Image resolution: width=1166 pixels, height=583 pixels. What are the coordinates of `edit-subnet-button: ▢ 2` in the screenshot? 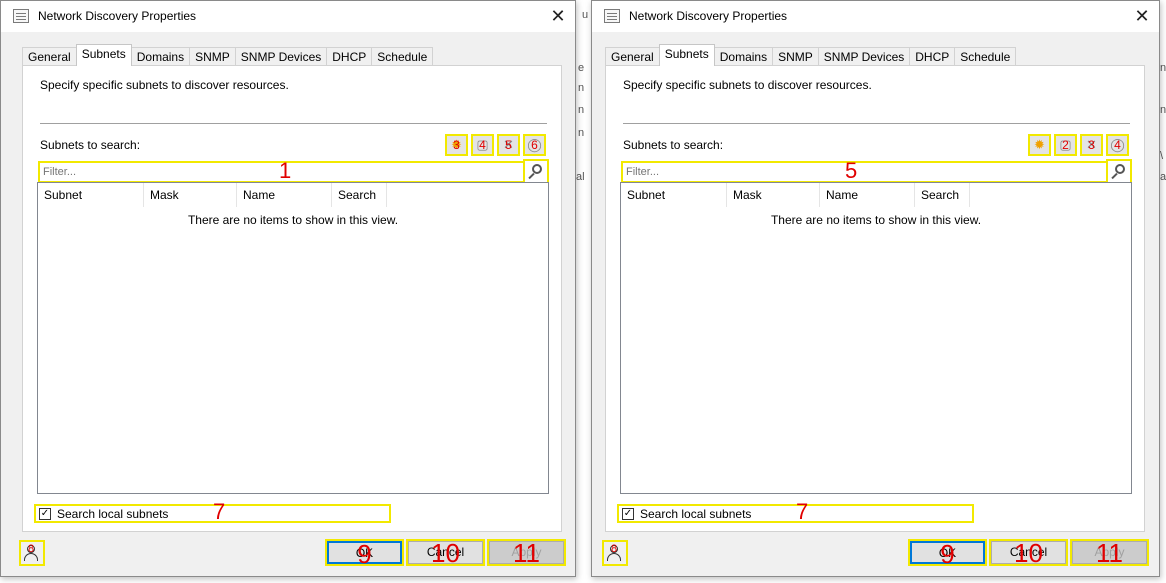 It's located at (1065, 145).